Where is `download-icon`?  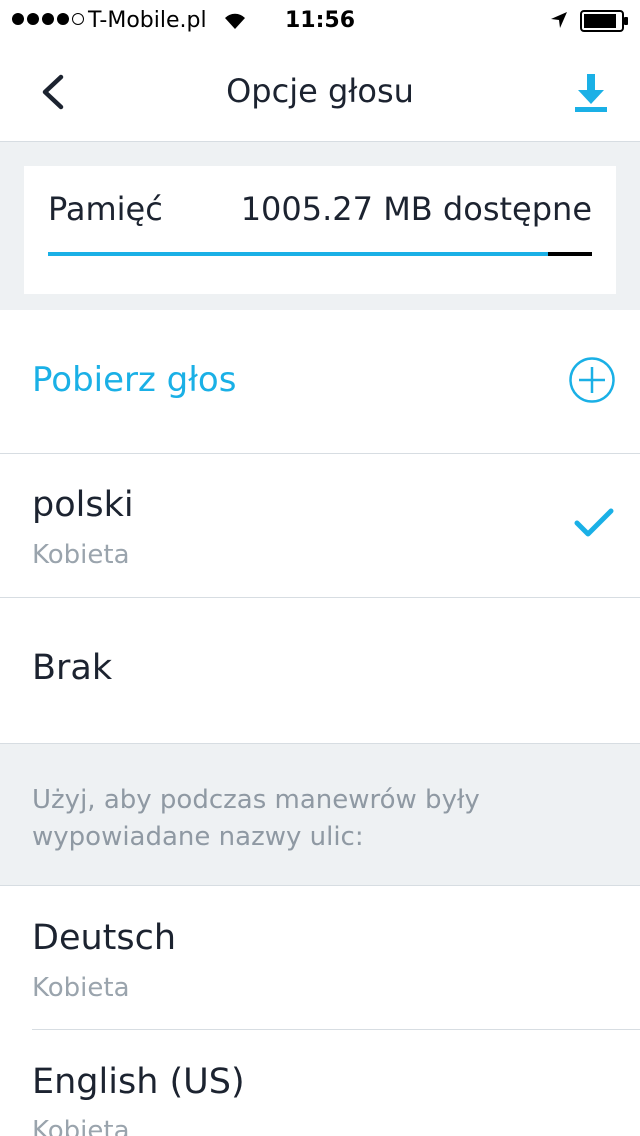
download-icon is located at coordinates (591, 93).